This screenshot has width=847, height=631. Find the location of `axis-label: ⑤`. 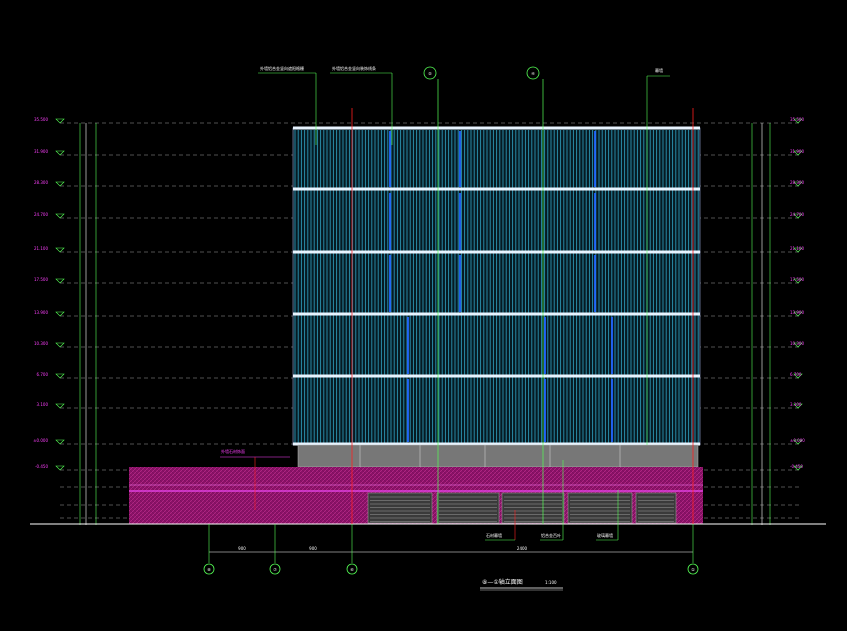

axis-label: ⑤ is located at coordinates (430, 73).